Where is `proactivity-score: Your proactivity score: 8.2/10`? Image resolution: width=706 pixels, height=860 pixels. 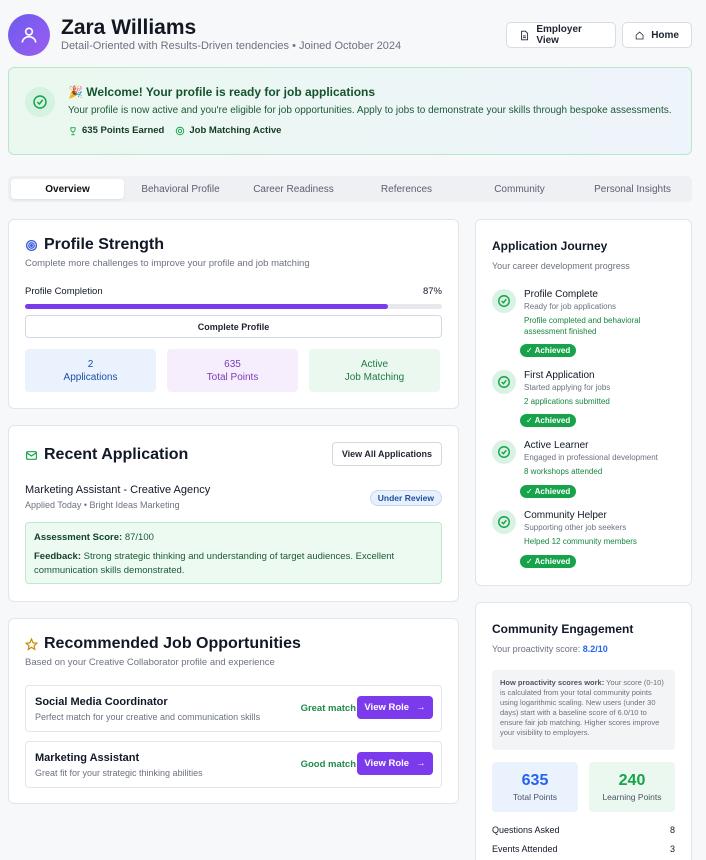
proactivity-score: Your proactivity score: 8.2/10 is located at coordinates (550, 649).